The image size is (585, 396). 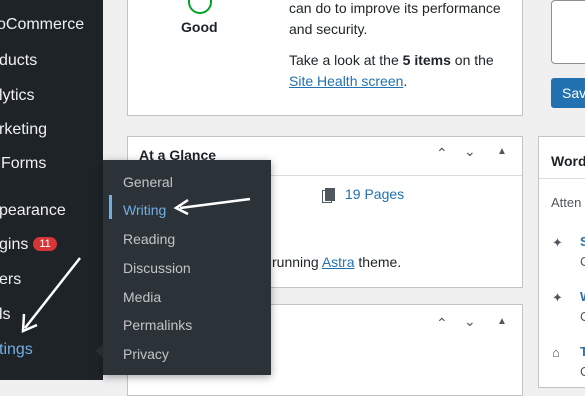 What do you see at coordinates (556, 352) in the screenshot?
I see `wordcamp-icon: ⌂` at bounding box center [556, 352].